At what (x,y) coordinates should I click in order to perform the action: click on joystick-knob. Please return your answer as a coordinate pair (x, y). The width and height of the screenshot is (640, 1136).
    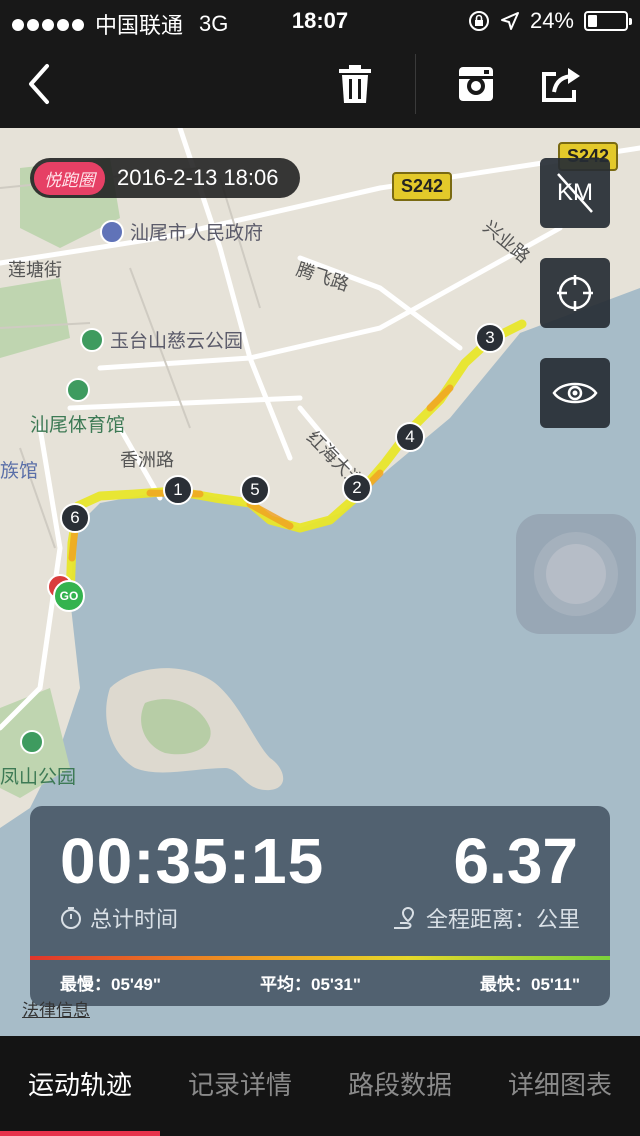
    Looking at the image, I should click on (576, 574).